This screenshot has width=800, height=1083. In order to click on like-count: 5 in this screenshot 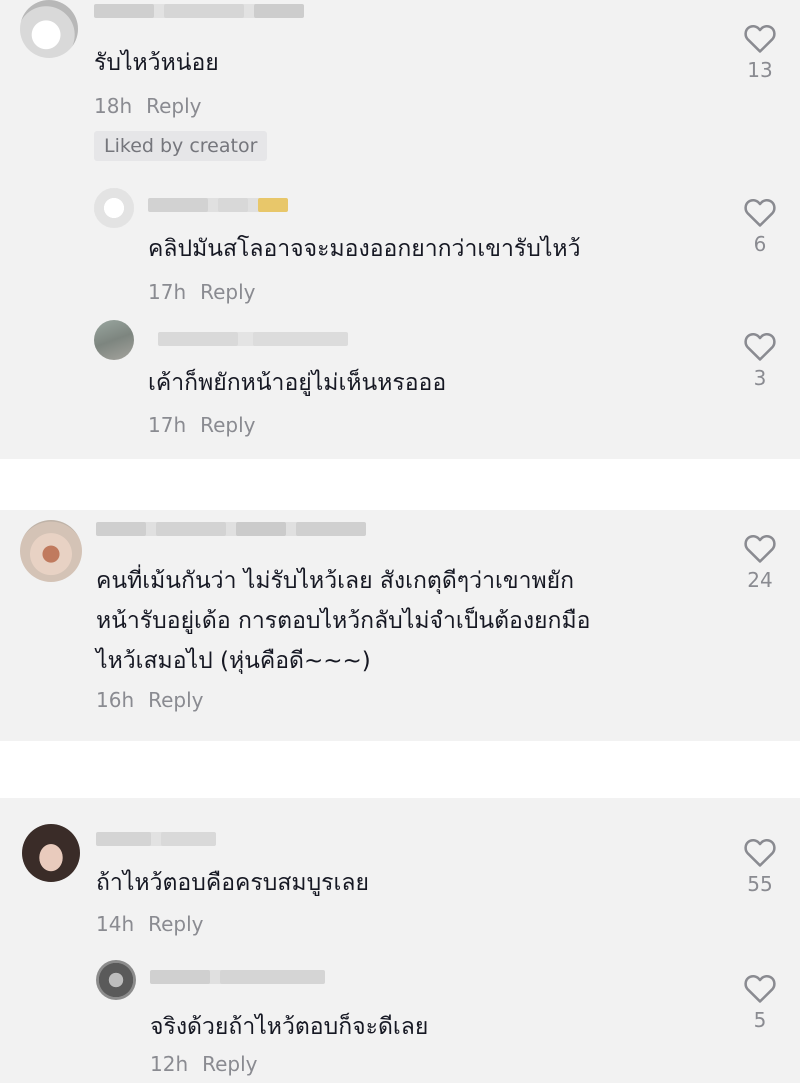, I will do `click(760, 1020)`.